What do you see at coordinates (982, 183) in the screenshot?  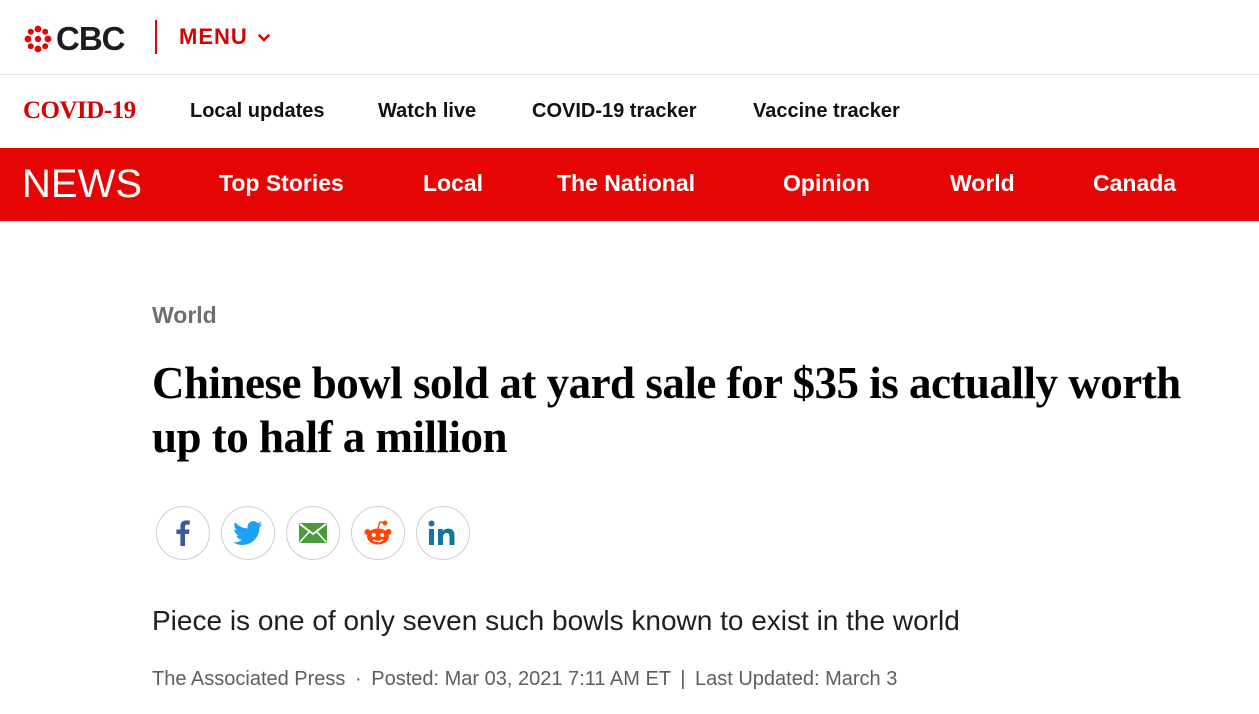 I see `news-link-world: World` at bounding box center [982, 183].